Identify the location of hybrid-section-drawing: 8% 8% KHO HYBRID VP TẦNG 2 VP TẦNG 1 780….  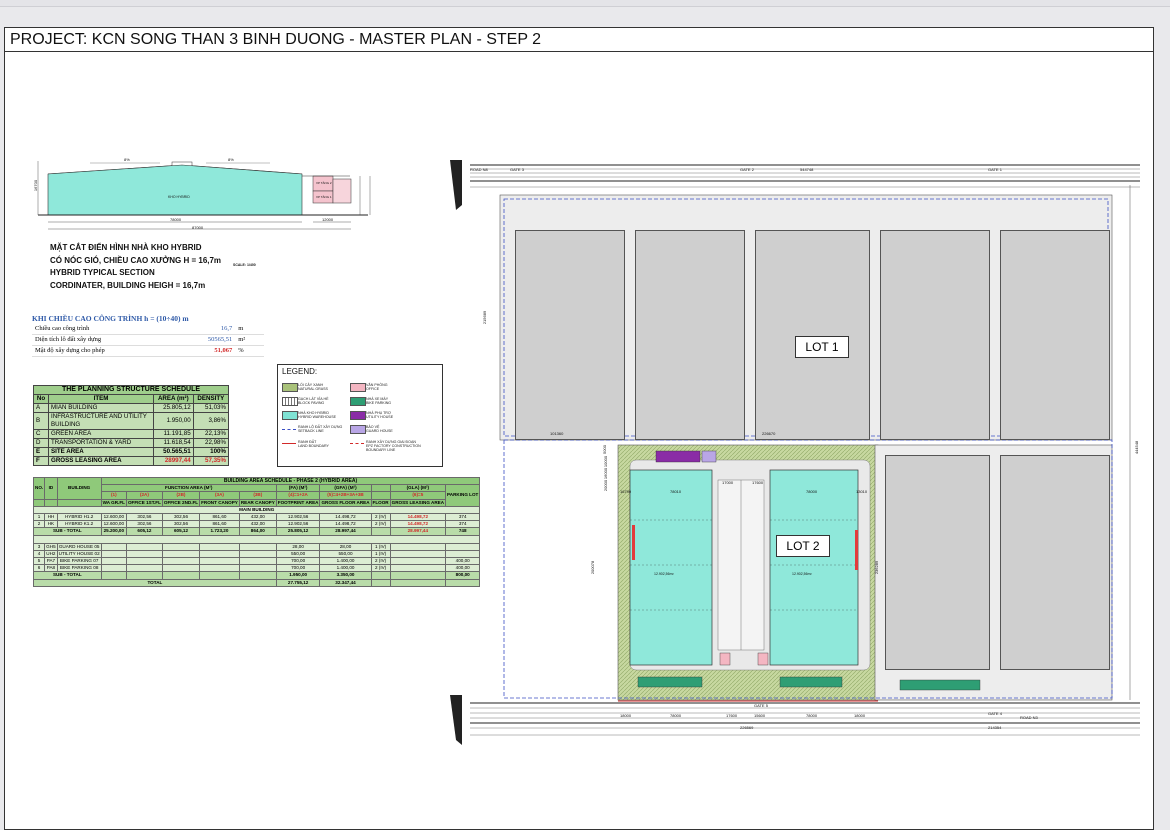
(207, 195).